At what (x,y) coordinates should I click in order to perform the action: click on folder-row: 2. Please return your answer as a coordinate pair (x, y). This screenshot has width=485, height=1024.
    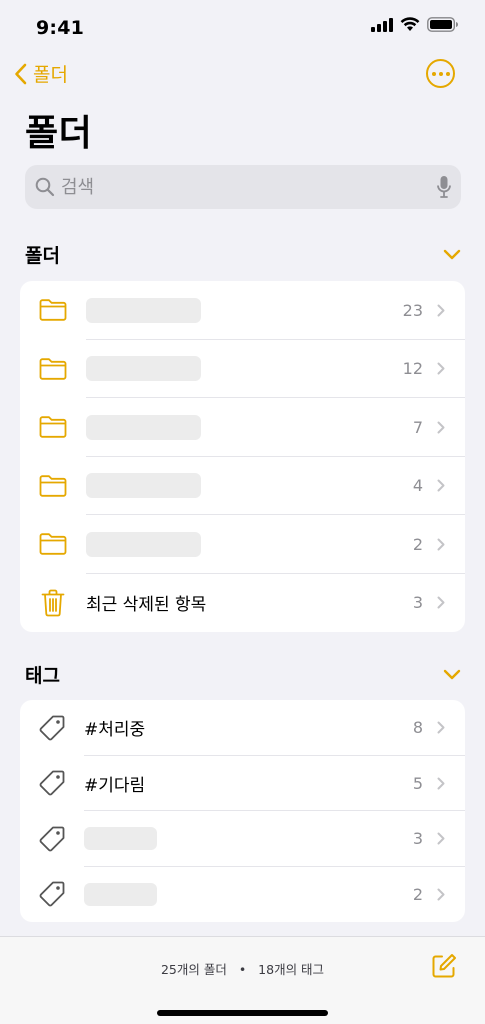
    Looking at the image, I should click on (242, 544).